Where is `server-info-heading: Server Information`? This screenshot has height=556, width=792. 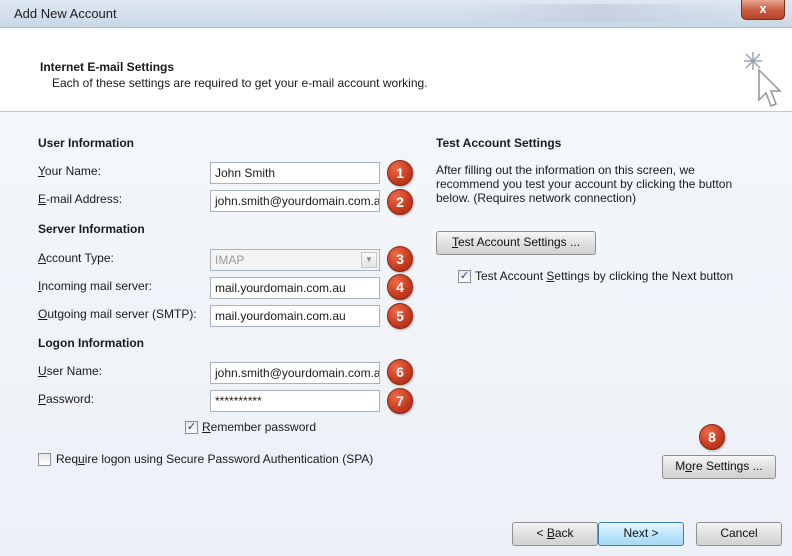 server-info-heading: Server Information is located at coordinates (91, 229).